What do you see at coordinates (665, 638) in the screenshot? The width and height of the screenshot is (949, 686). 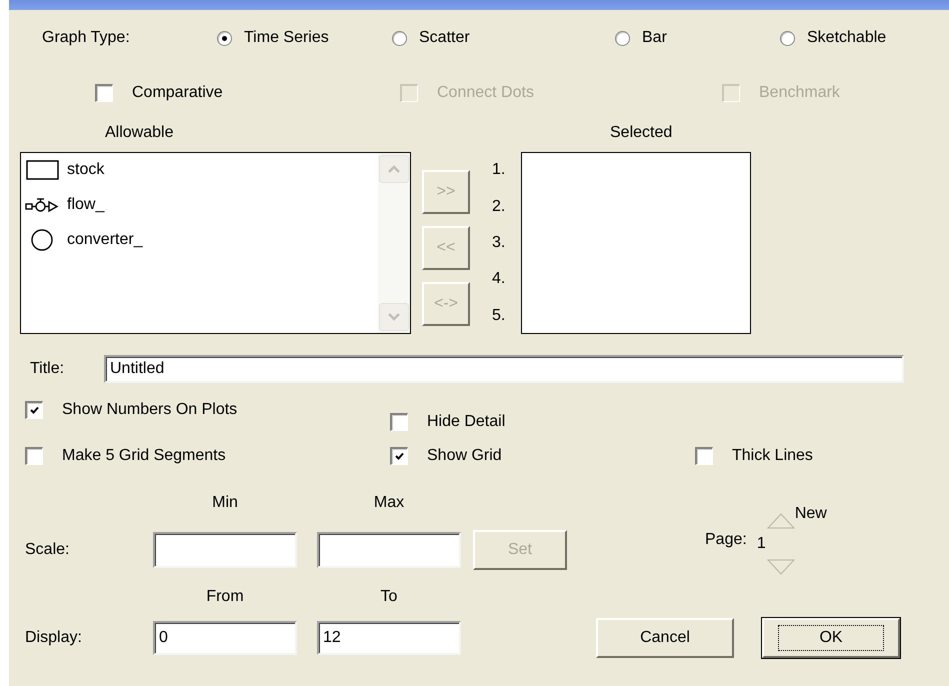 I see `cancel-button: Cancel` at bounding box center [665, 638].